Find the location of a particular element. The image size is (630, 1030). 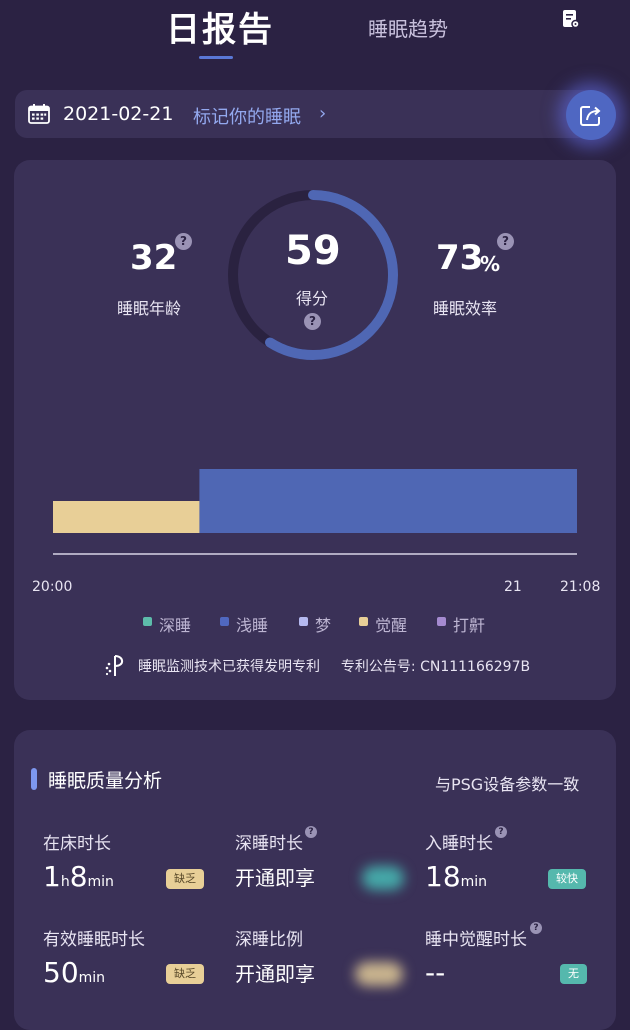

active-tab-indicator is located at coordinates (216, 57).